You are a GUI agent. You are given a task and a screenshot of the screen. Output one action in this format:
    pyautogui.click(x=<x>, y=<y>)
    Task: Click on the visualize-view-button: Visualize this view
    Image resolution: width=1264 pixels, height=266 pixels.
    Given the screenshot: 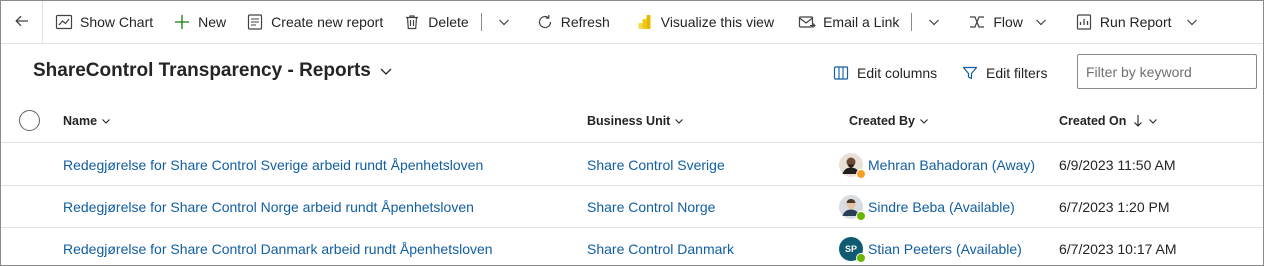 What is the action you would take?
    pyautogui.click(x=705, y=22)
    